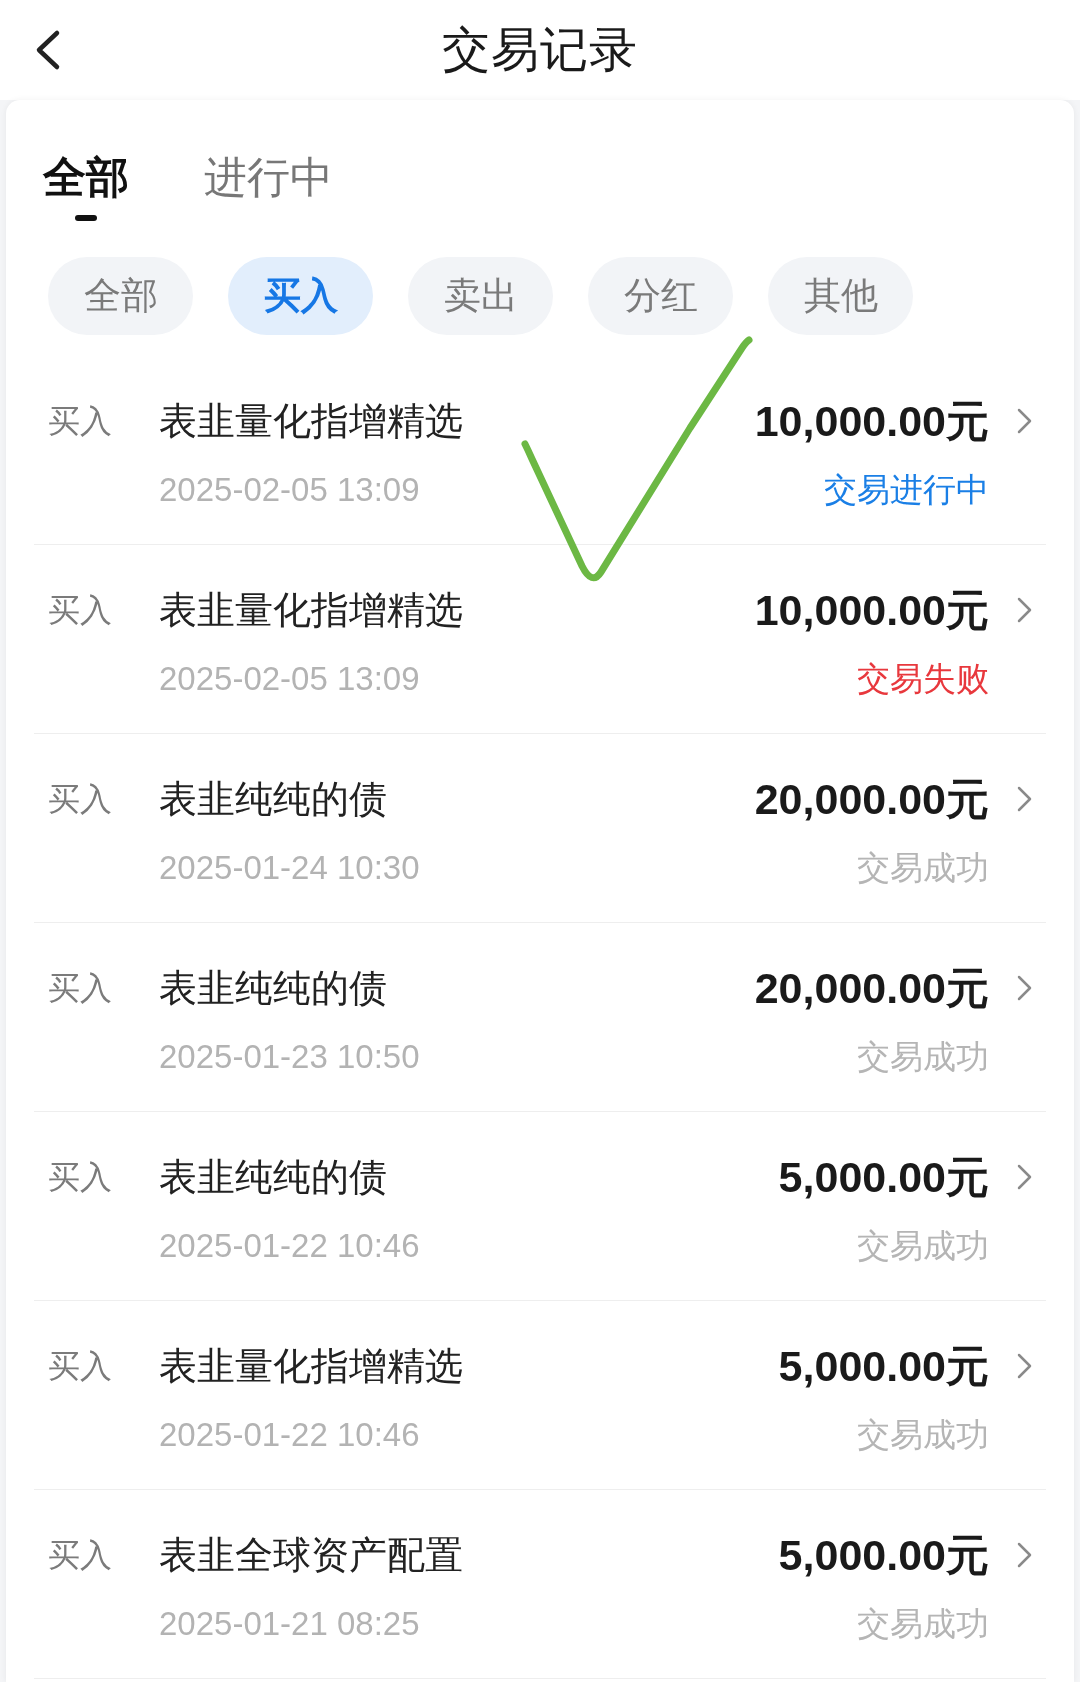 This screenshot has height=1682, width=1080. Describe the element at coordinates (923, 679) in the screenshot. I see `status-text: 交易失败` at that location.